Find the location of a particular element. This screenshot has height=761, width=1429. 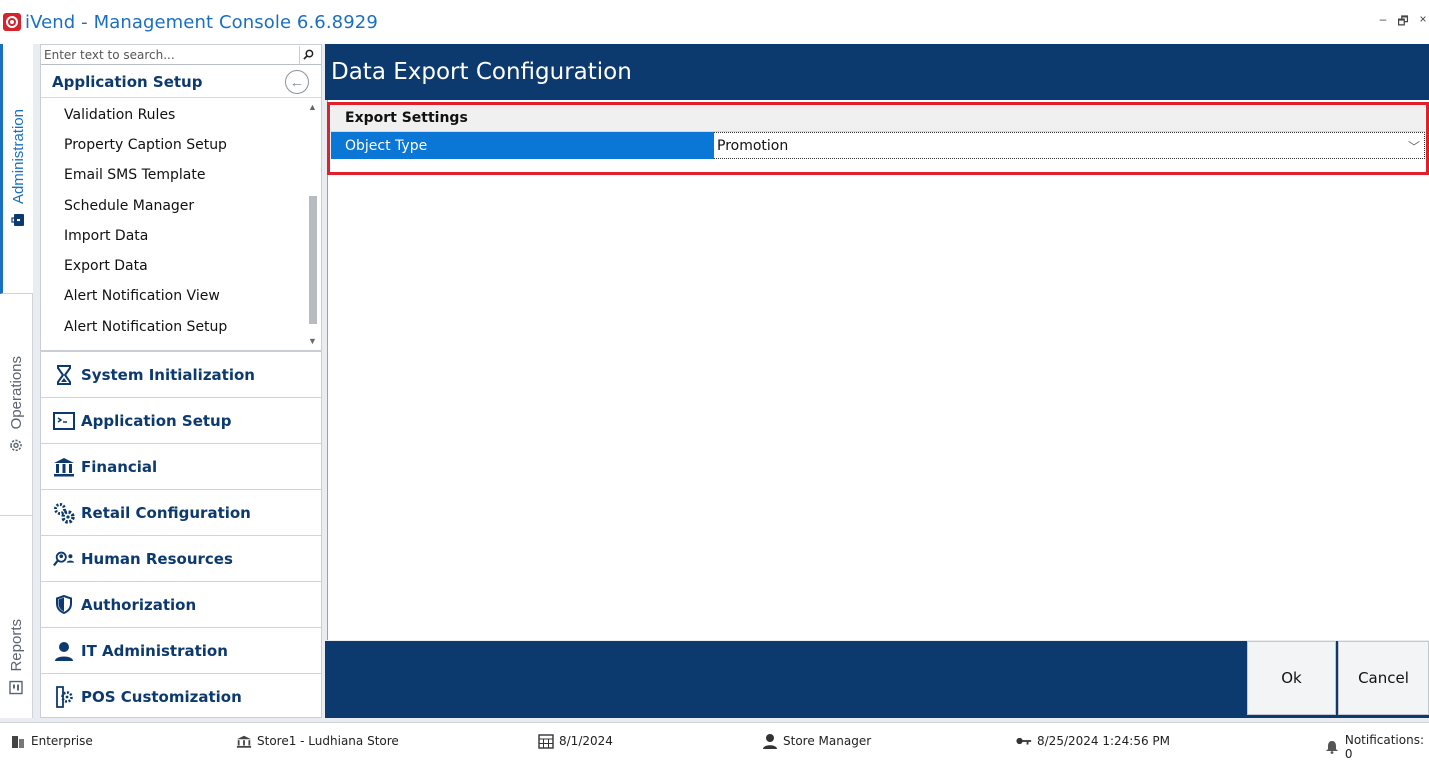

status-role: Store Manager is located at coordinates (816, 741).